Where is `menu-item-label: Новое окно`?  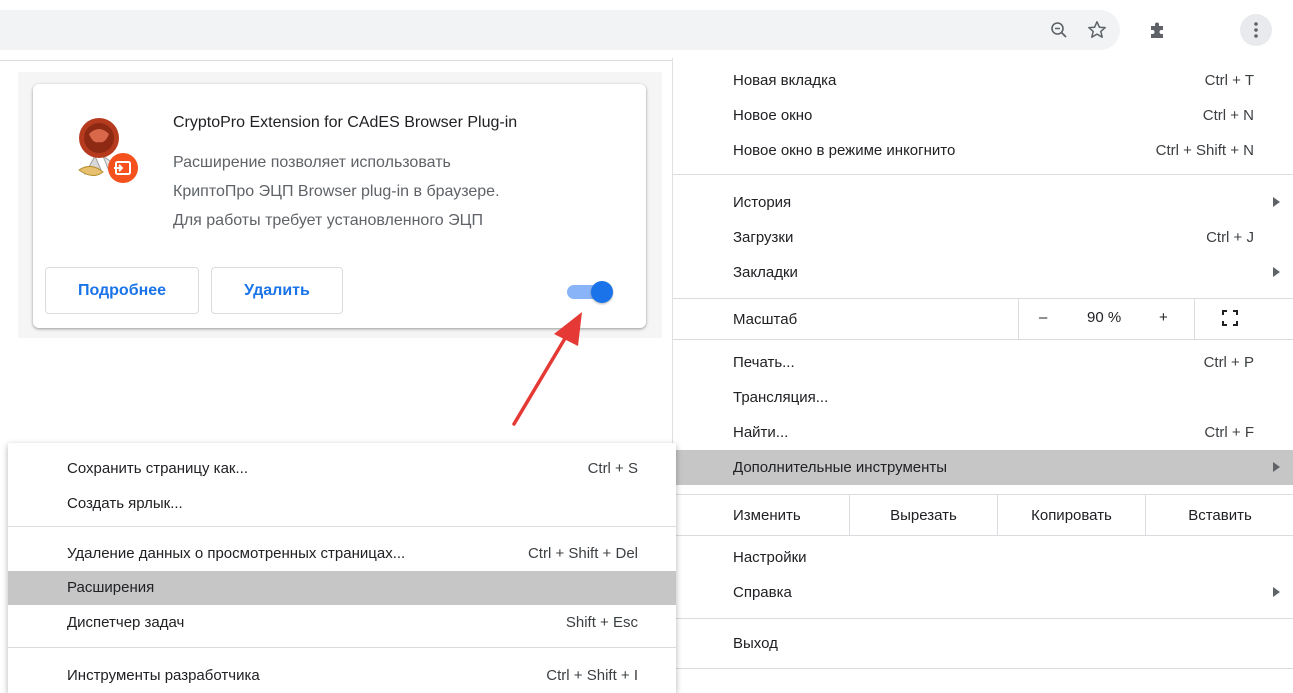
menu-item-label: Новое окно is located at coordinates (773, 115).